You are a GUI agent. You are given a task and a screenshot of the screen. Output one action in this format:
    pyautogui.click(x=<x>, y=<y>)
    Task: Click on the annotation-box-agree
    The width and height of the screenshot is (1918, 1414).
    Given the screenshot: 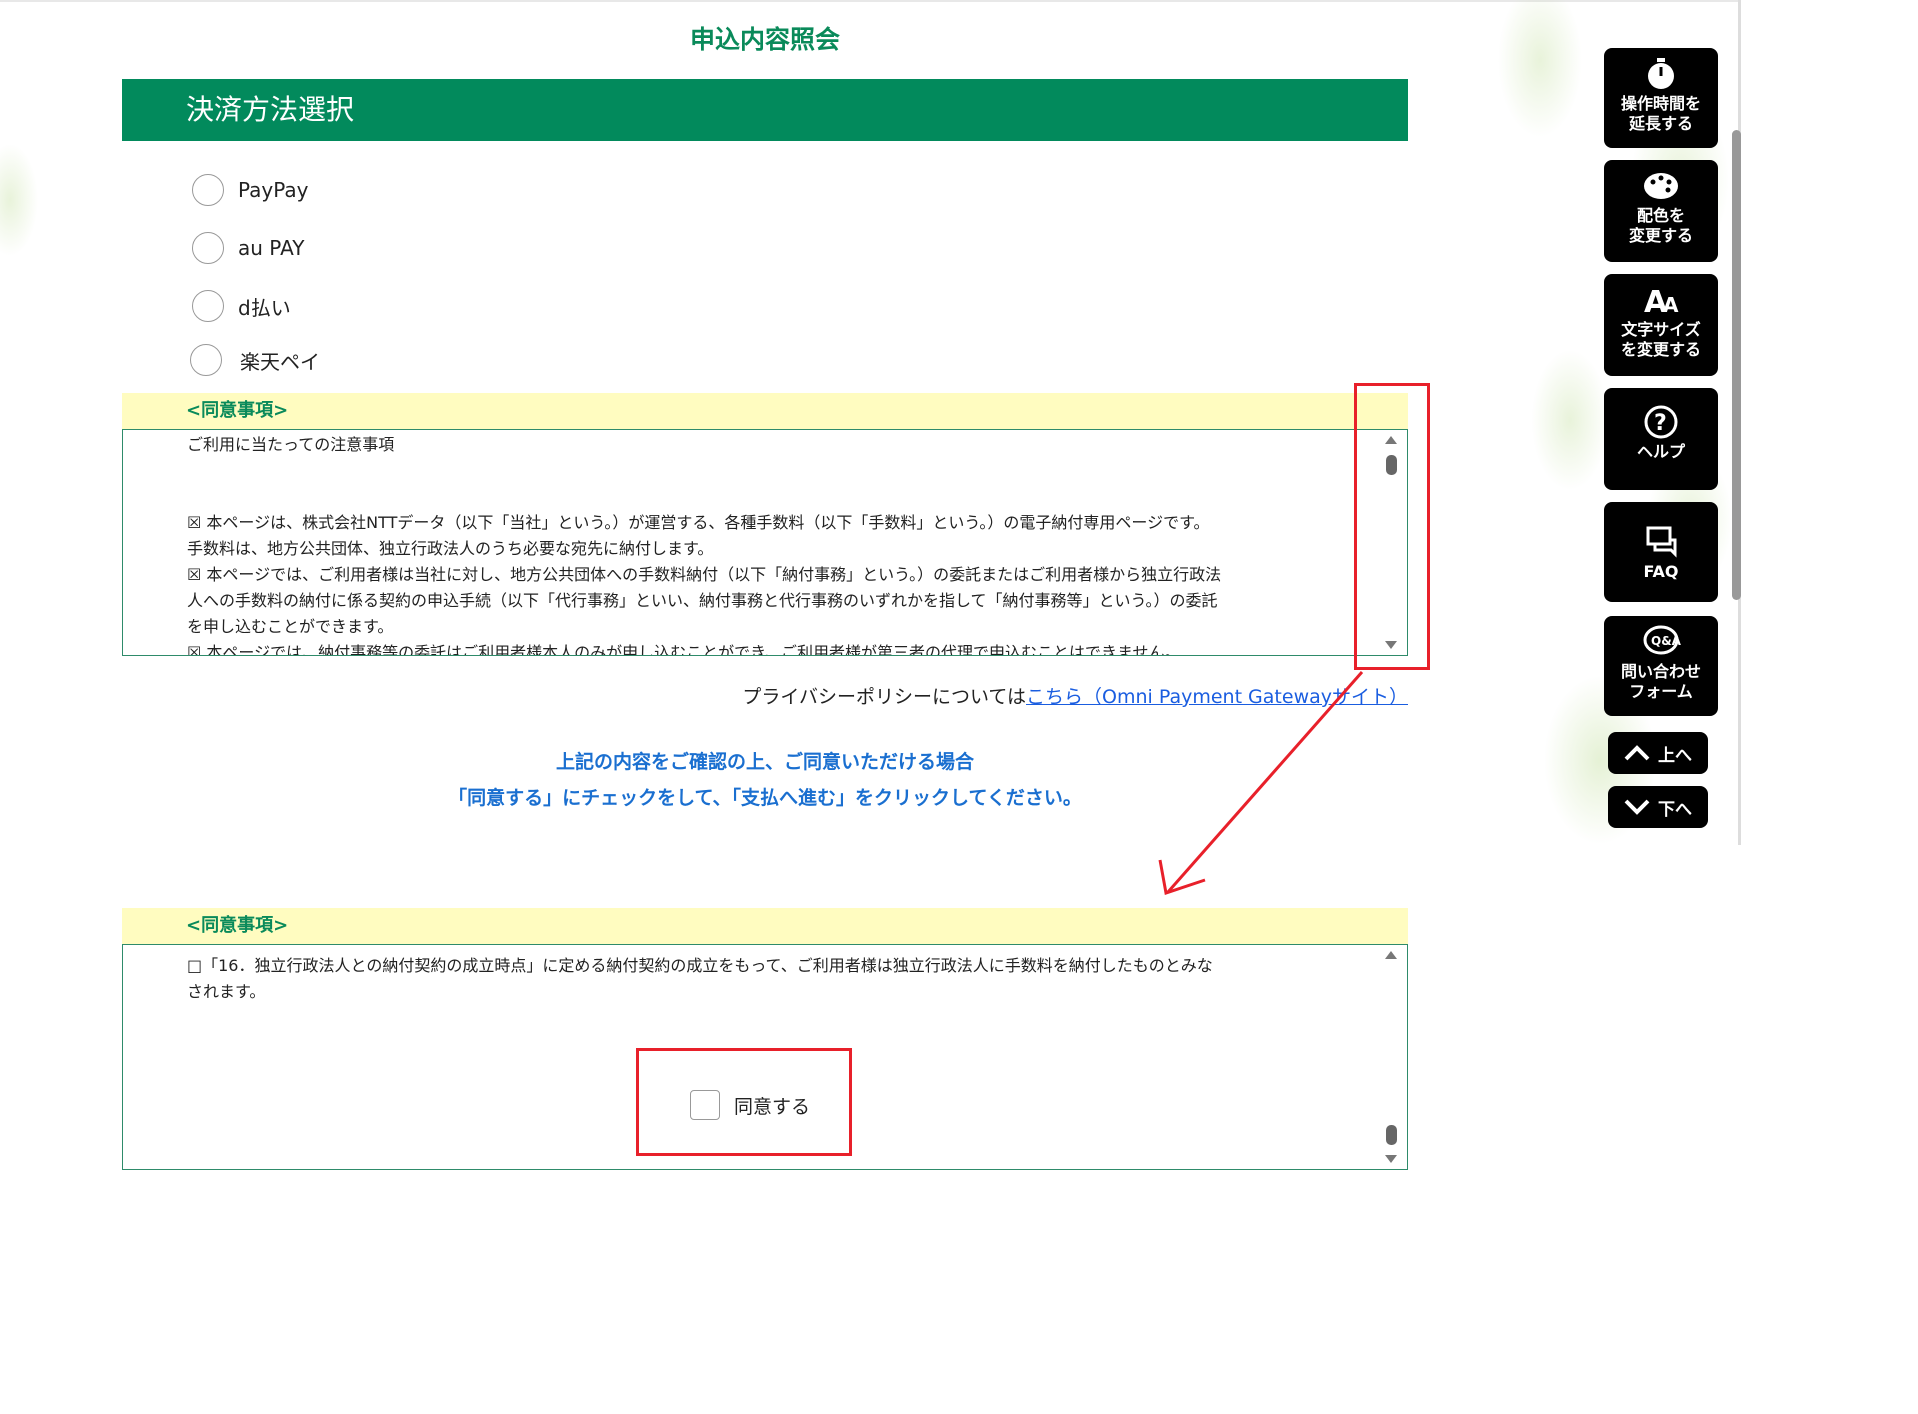 What is the action you would take?
    pyautogui.click(x=744, y=1102)
    